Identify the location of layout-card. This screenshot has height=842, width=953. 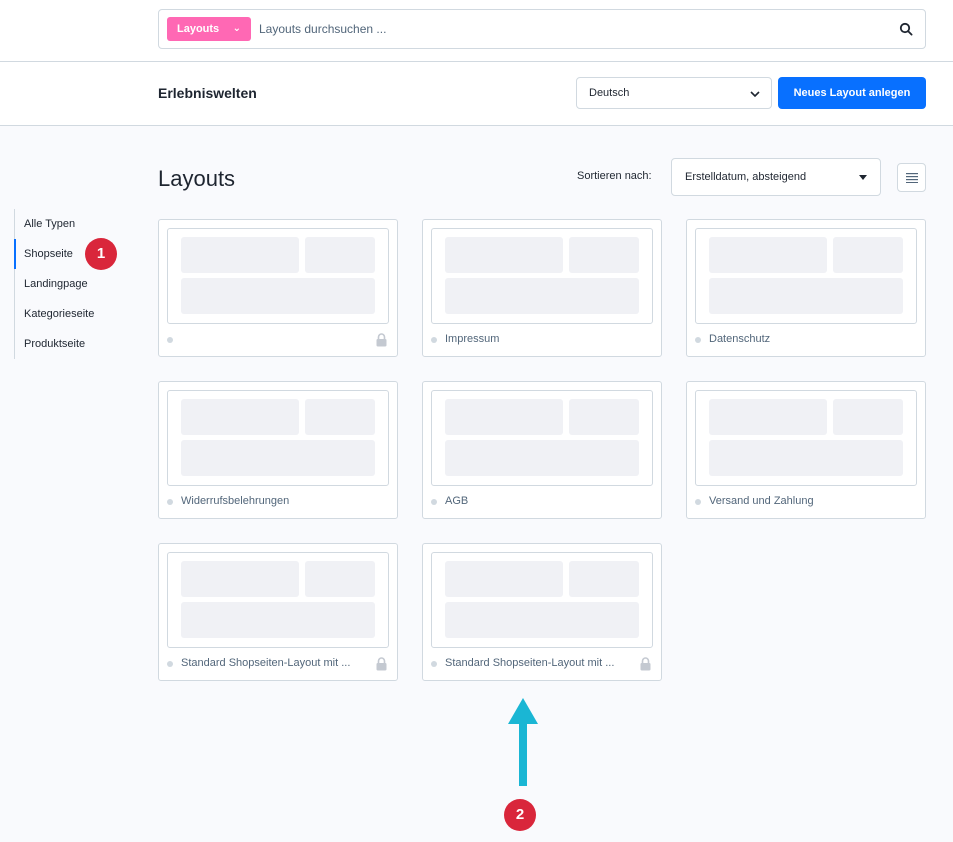
(278, 288).